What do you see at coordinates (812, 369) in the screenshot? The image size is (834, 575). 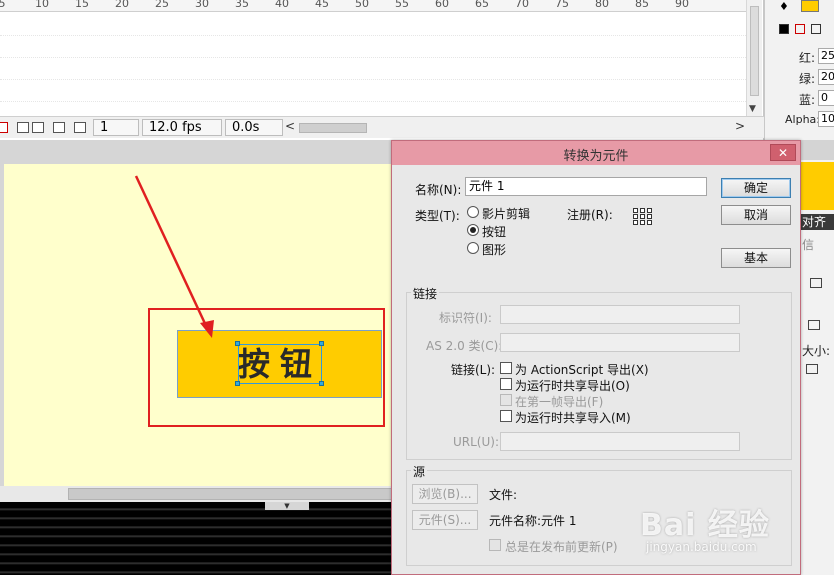 I see `match-size-icon` at bounding box center [812, 369].